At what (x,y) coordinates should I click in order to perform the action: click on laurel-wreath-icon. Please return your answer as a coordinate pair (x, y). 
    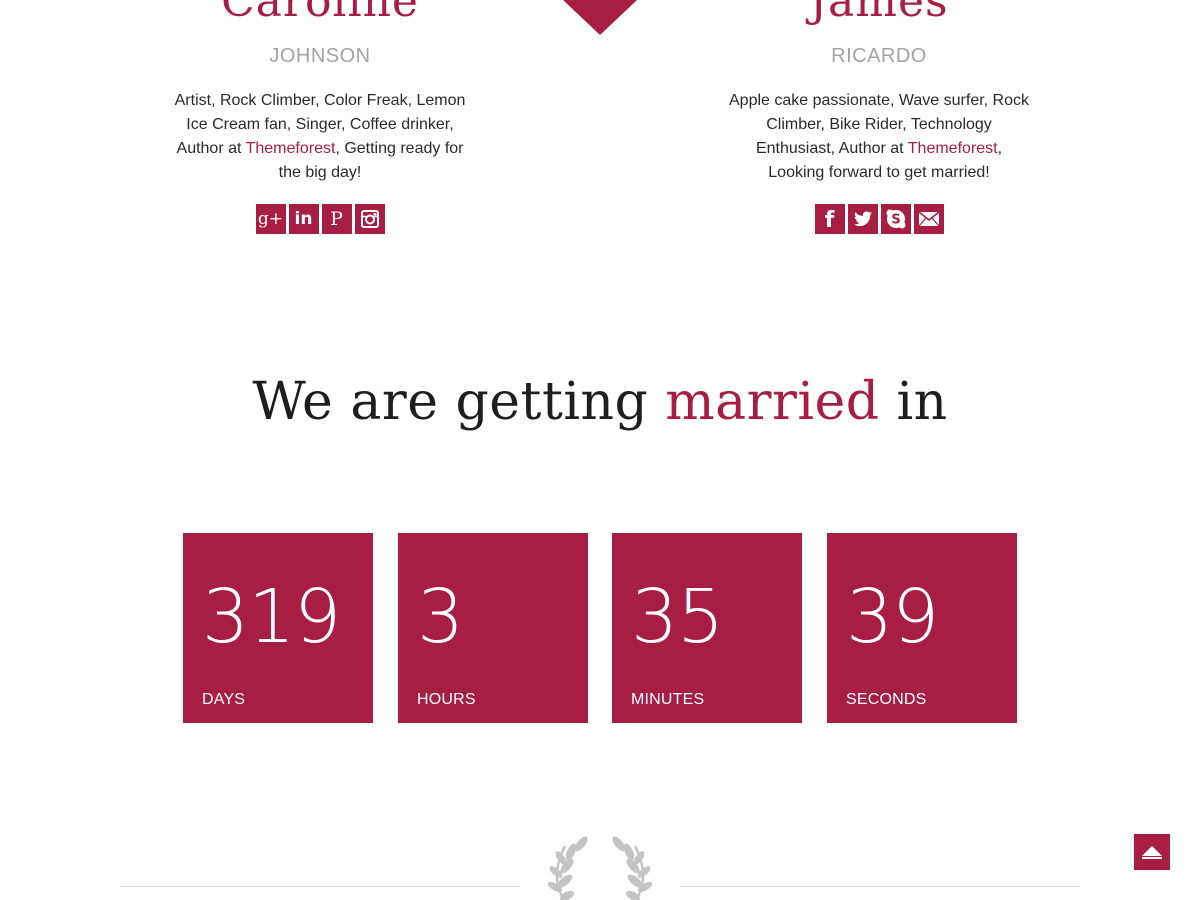
    Looking at the image, I should click on (600, 868).